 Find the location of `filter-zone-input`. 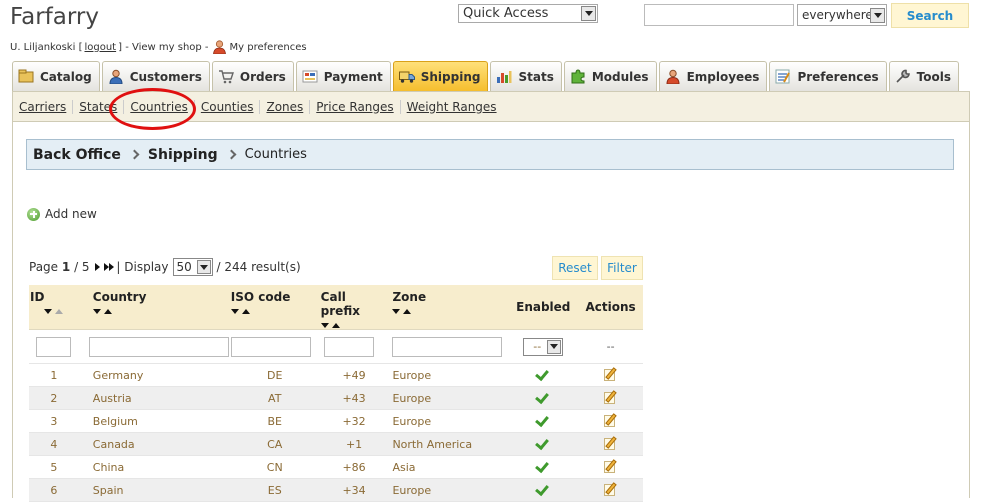

filter-zone-input is located at coordinates (447, 346).